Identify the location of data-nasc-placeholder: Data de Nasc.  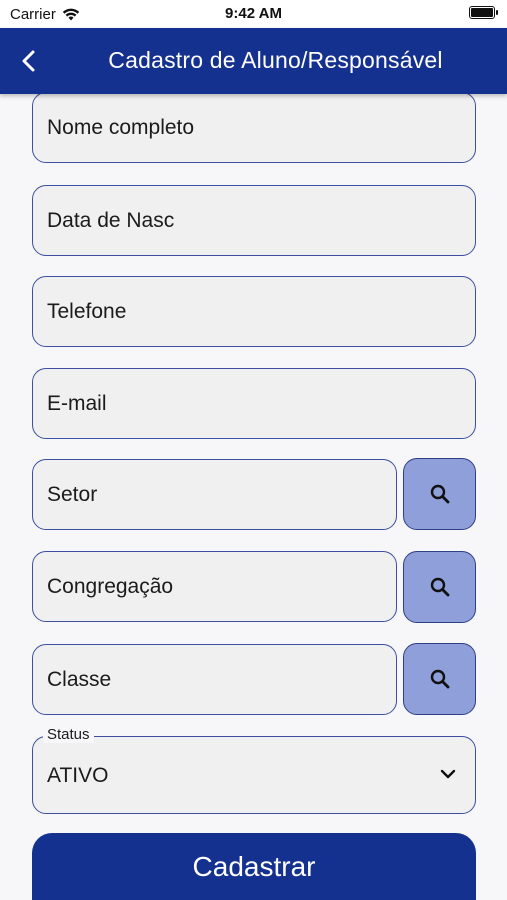
(111, 220).